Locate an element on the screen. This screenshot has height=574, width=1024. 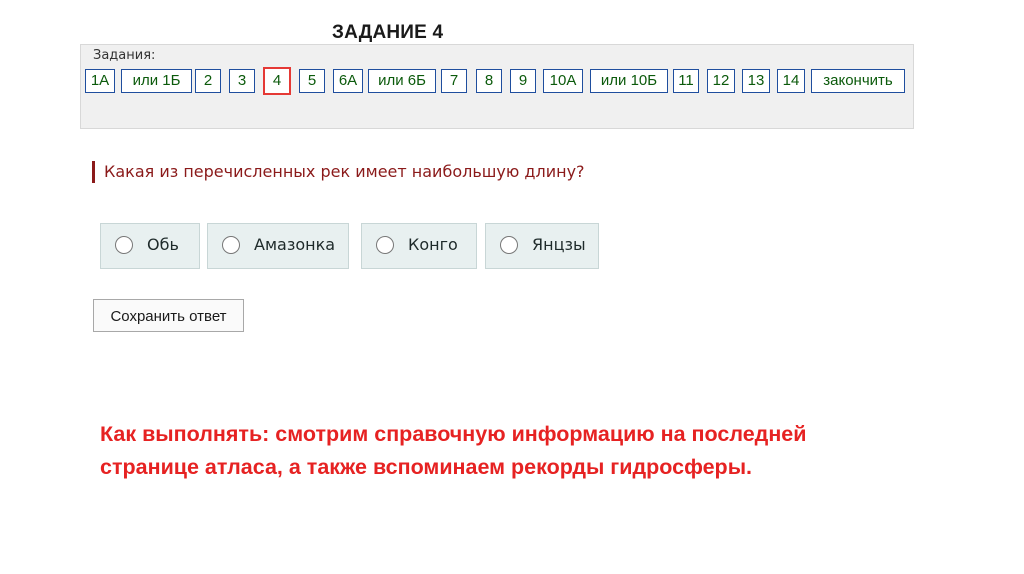
answer-option-congo: Конго is located at coordinates (419, 246).